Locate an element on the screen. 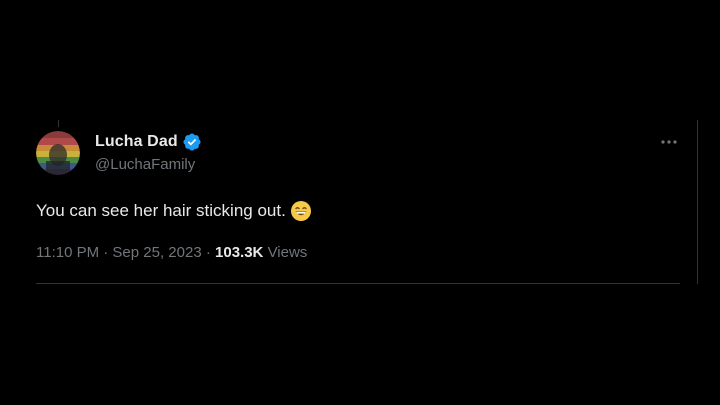 This screenshot has height=405, width=720. display-name-row: Lucha Dad is located at coordinates (148, 142).